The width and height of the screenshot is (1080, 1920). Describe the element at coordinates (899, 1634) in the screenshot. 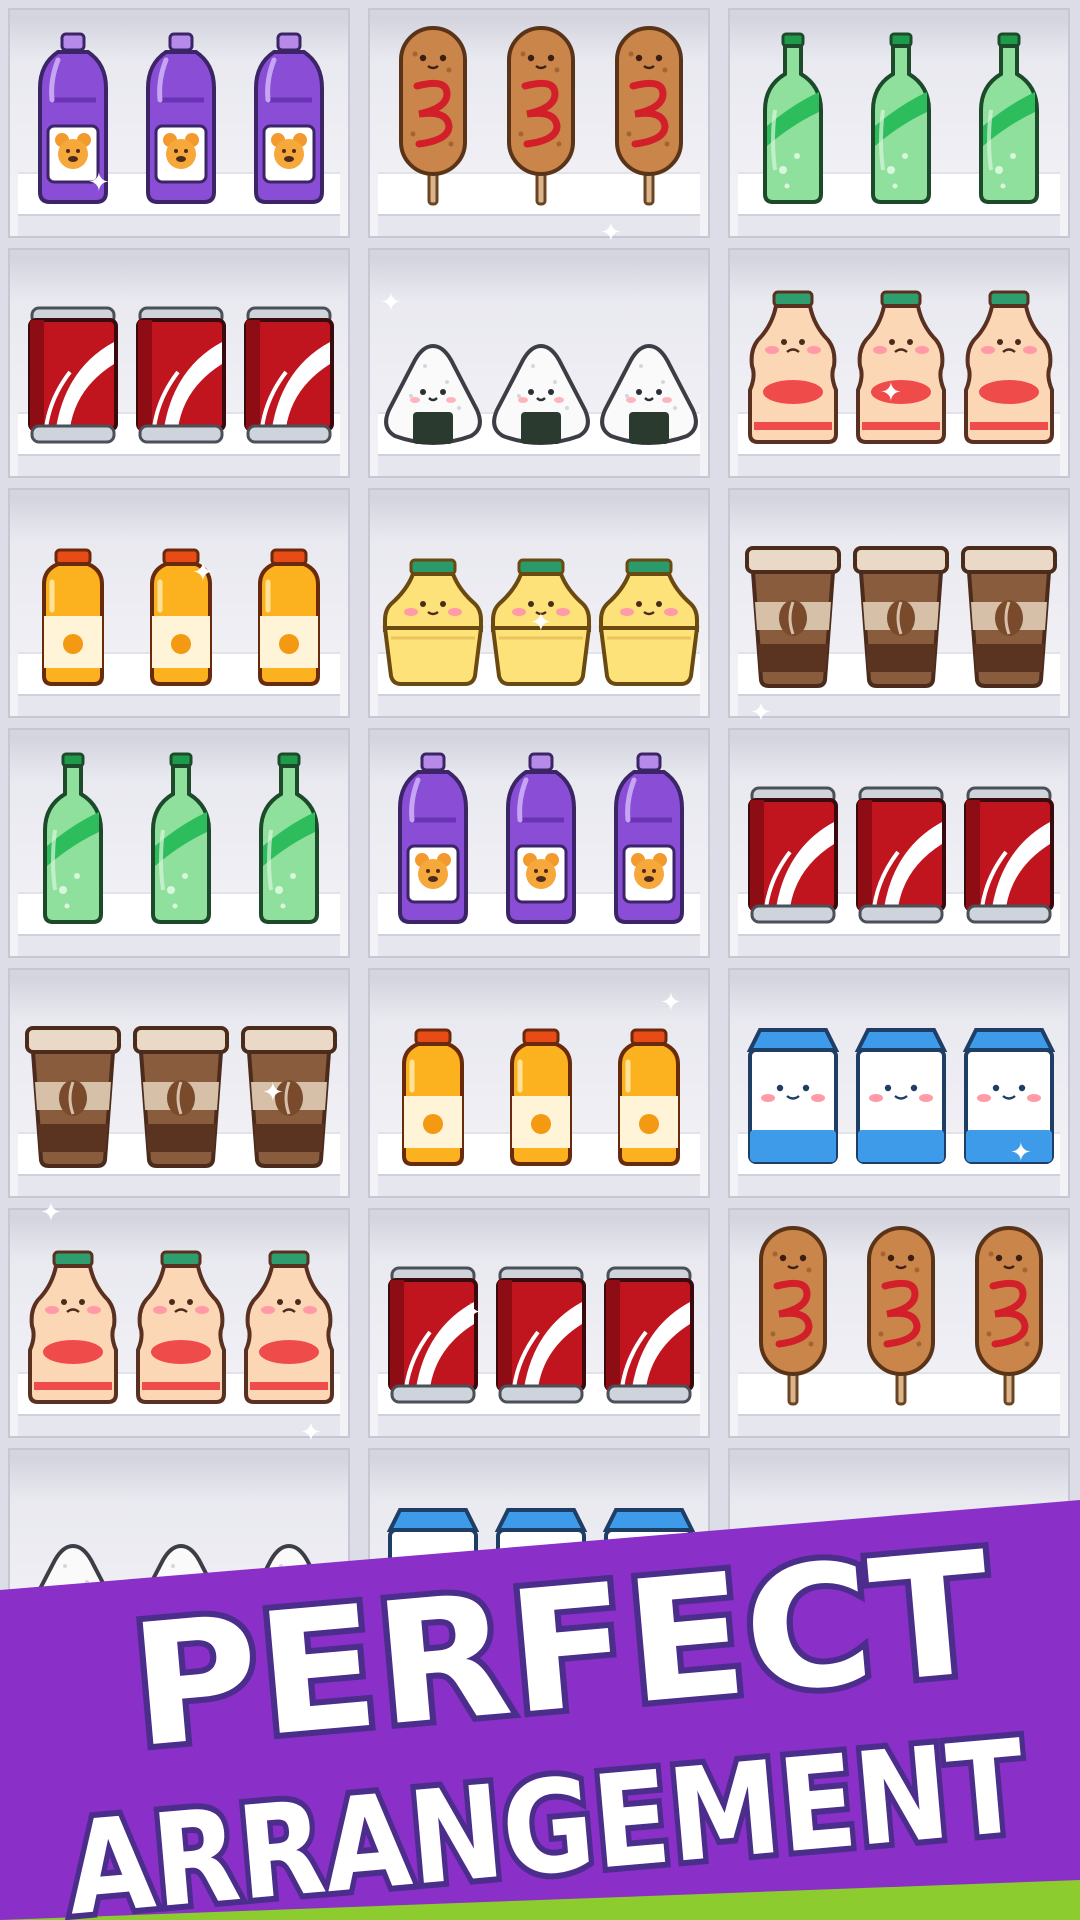

I see `shelf-floor` at that location.